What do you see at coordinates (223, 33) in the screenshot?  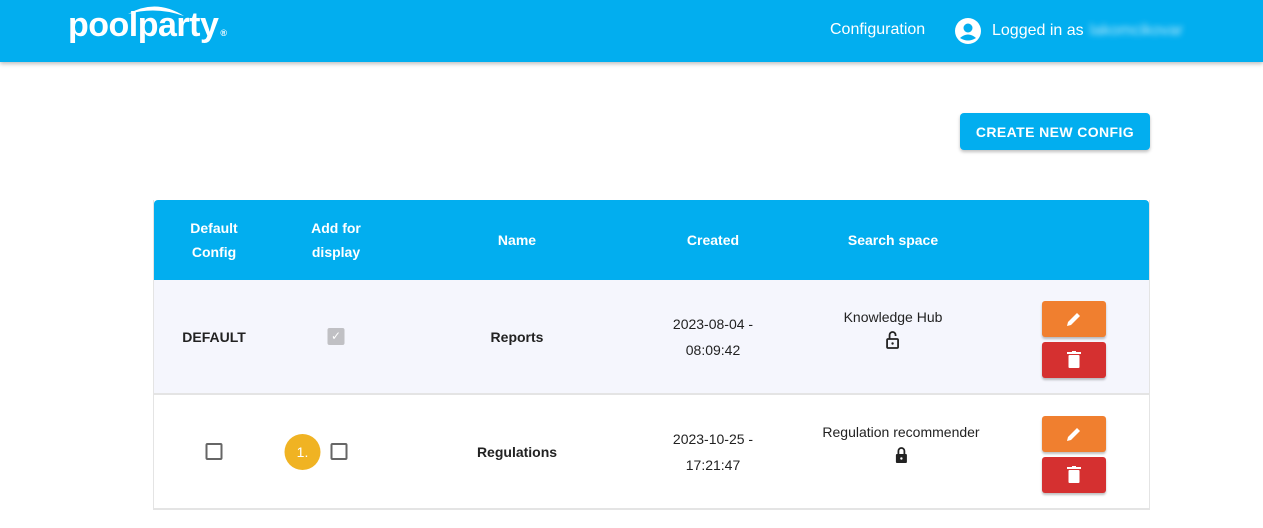 I see `registered-mark: ®` at bounding box center [223, 33].